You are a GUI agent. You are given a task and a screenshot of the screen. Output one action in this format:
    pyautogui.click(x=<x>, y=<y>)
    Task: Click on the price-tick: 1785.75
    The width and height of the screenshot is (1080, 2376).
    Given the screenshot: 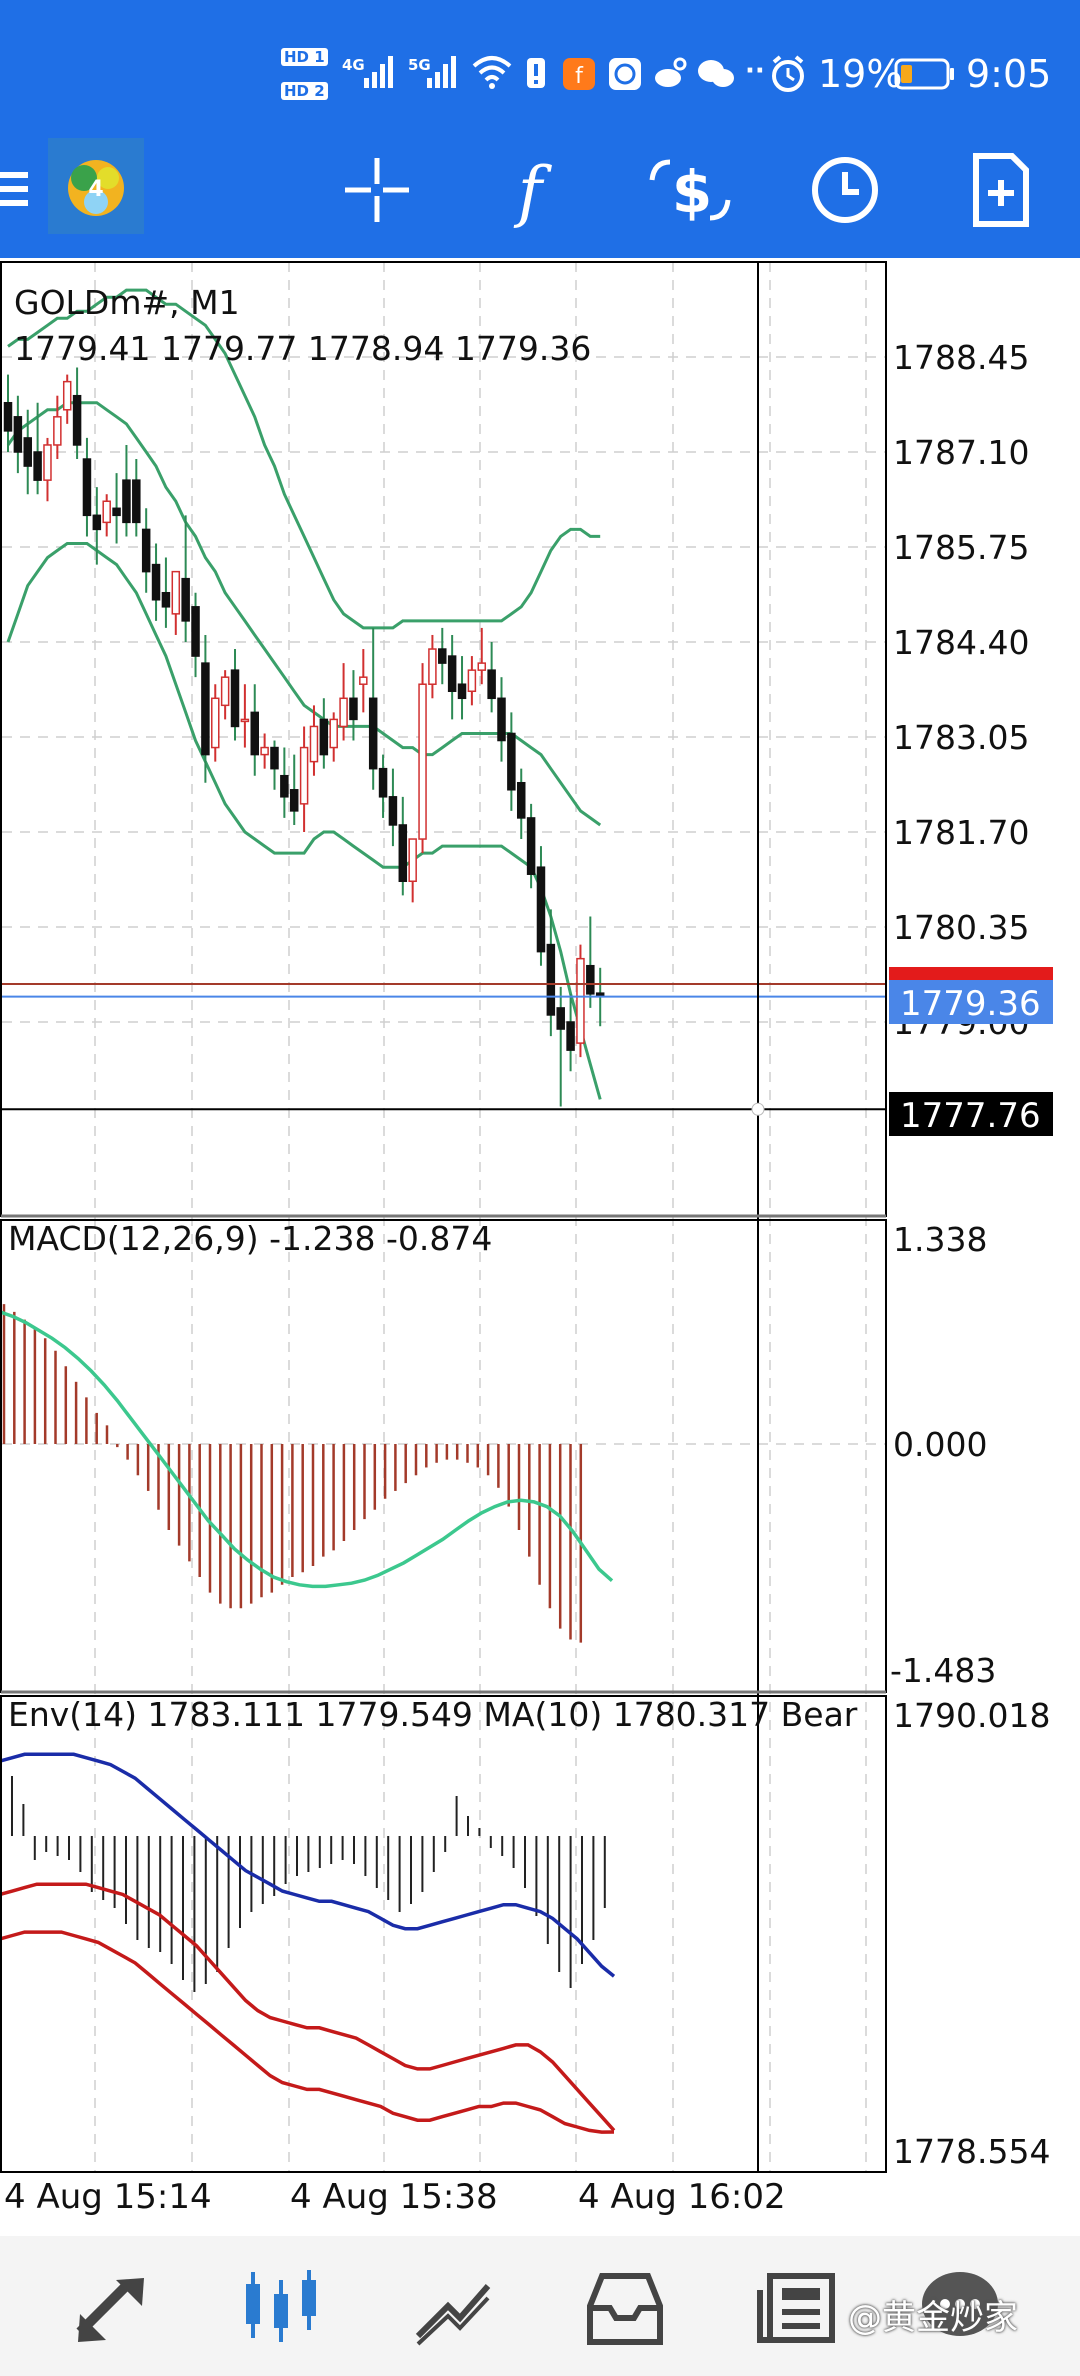 What is the action you would take?
    pyautogui.click(x=961, y=547)
    